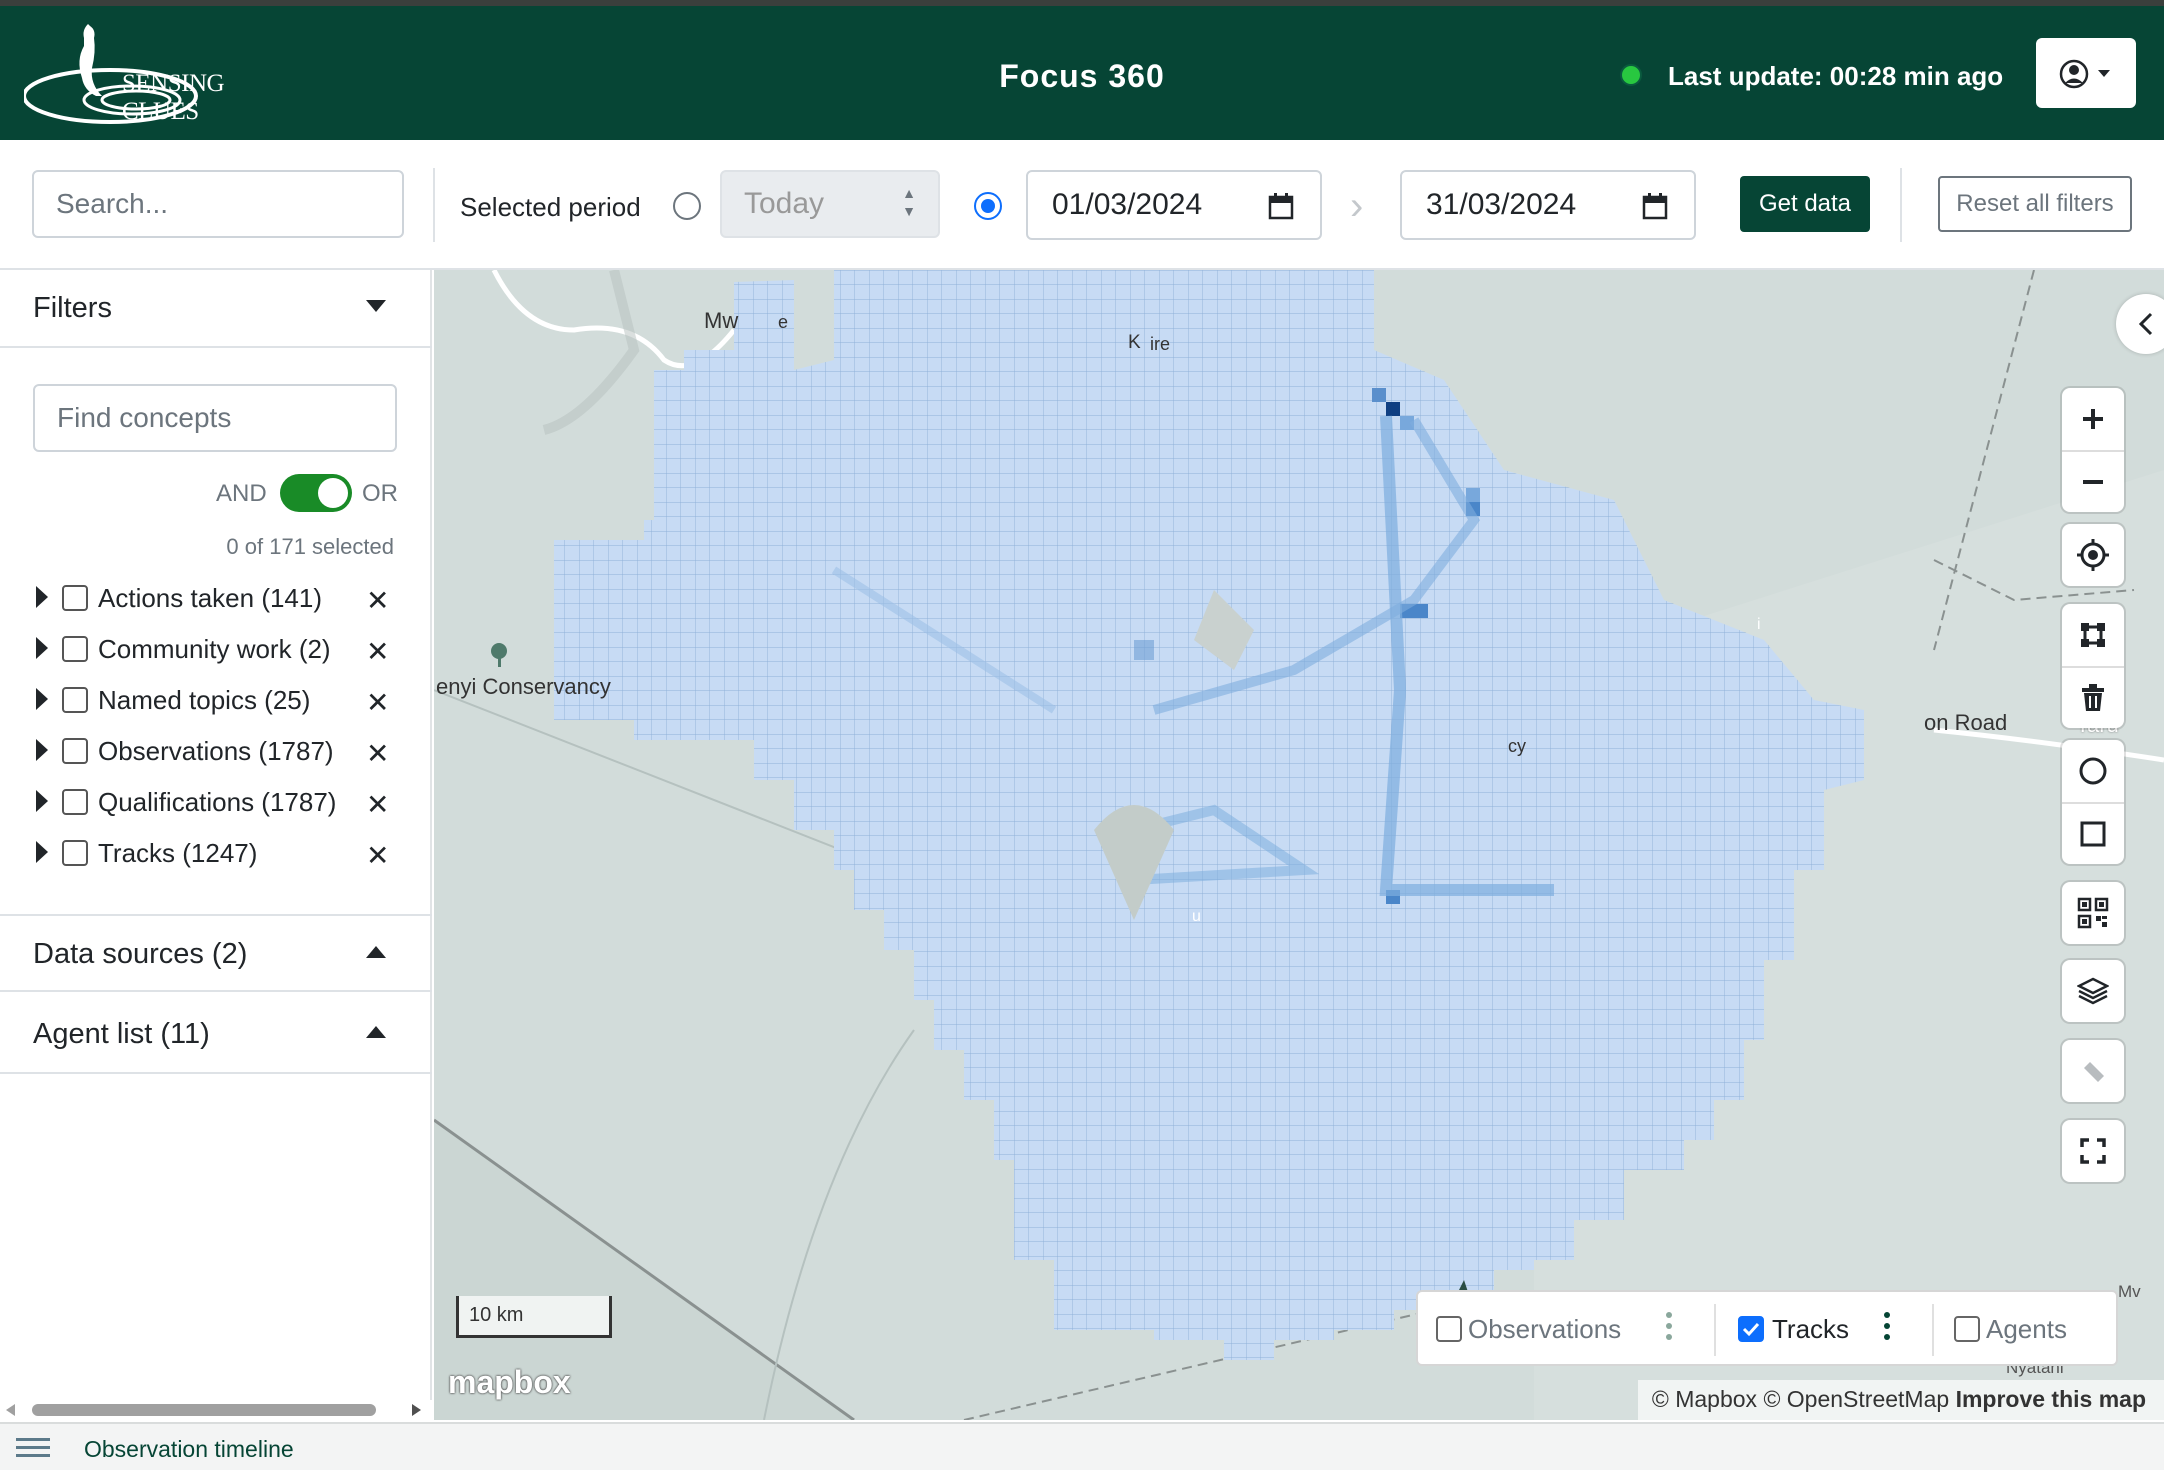 The height and width of the screenshot is (1470, 2164). I want to click on or-label: OR, so click(380, 493).